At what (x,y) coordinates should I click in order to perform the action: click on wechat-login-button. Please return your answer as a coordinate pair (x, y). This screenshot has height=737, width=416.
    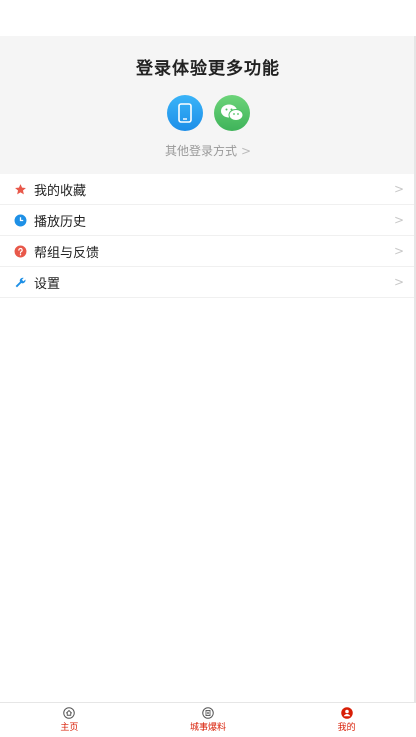
    Looking at the image, I should click on (231, 113).